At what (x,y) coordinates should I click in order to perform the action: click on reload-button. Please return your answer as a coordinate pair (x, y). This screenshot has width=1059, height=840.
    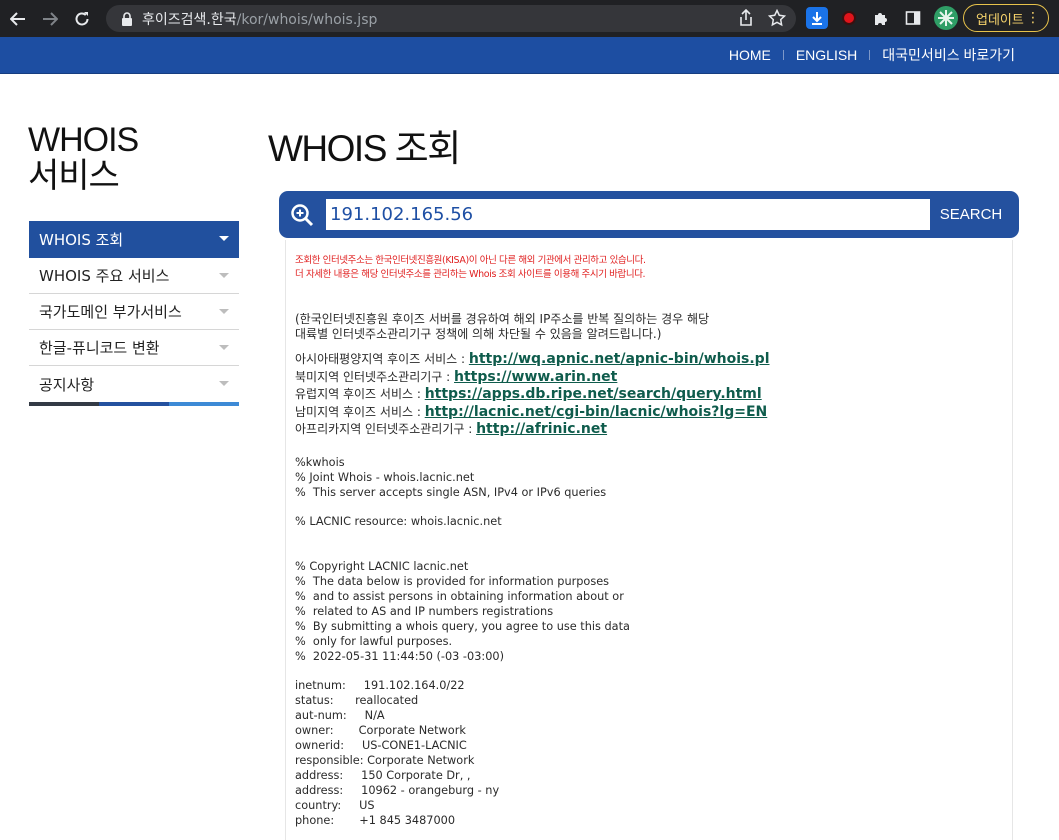
    Looking at the image, I should click on (82, 19).